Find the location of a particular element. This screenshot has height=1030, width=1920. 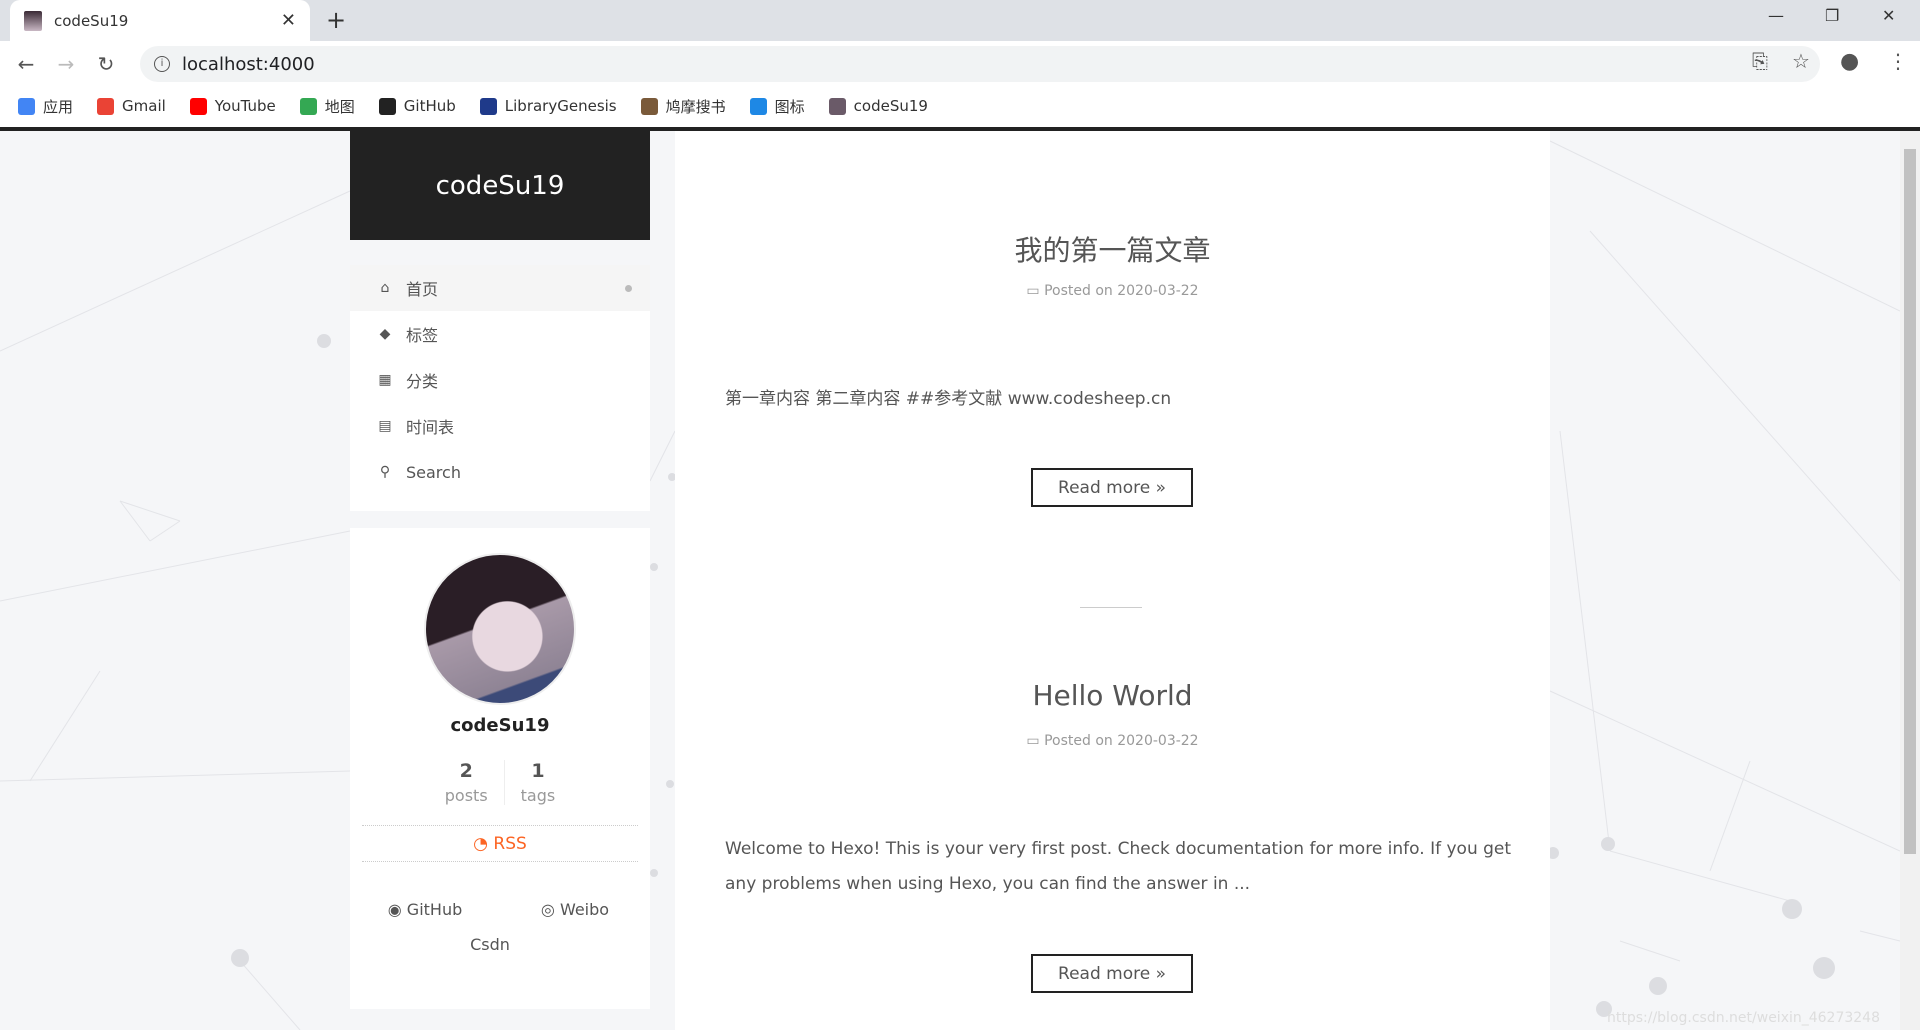

bookmark-gmail: Gmail is located at coordinates (131, 106).